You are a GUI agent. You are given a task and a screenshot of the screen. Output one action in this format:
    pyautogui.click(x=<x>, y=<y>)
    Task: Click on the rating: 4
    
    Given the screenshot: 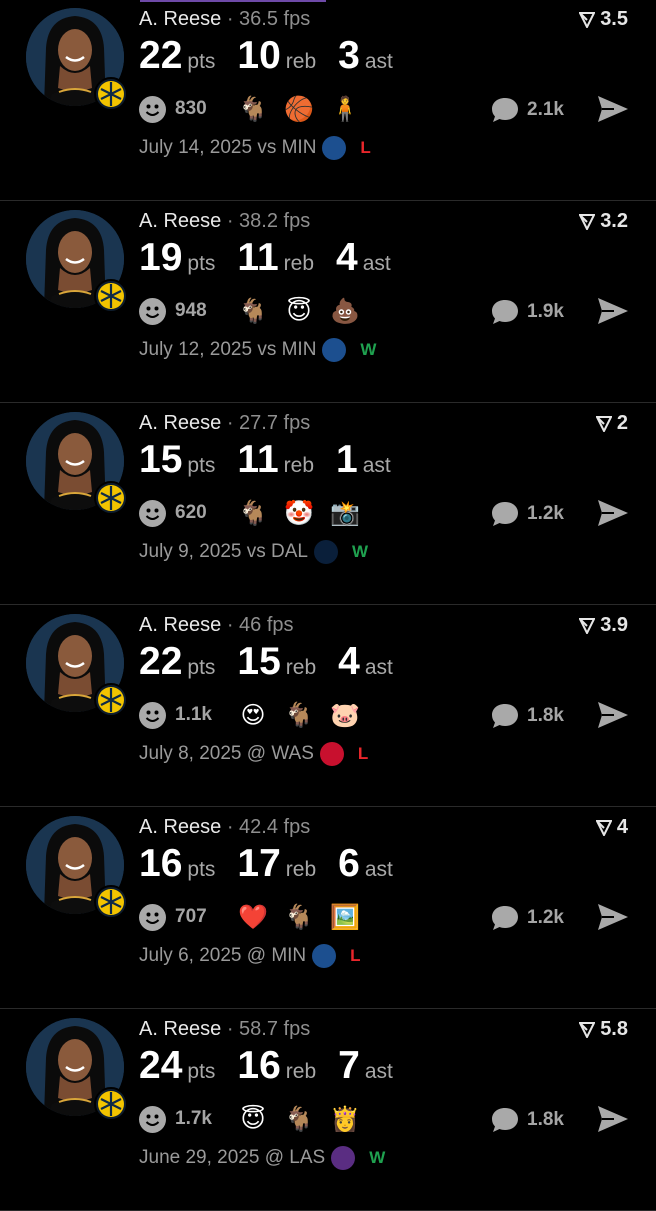 What is the action you would take?
    pyautogui.click(x=611, y=827)
    